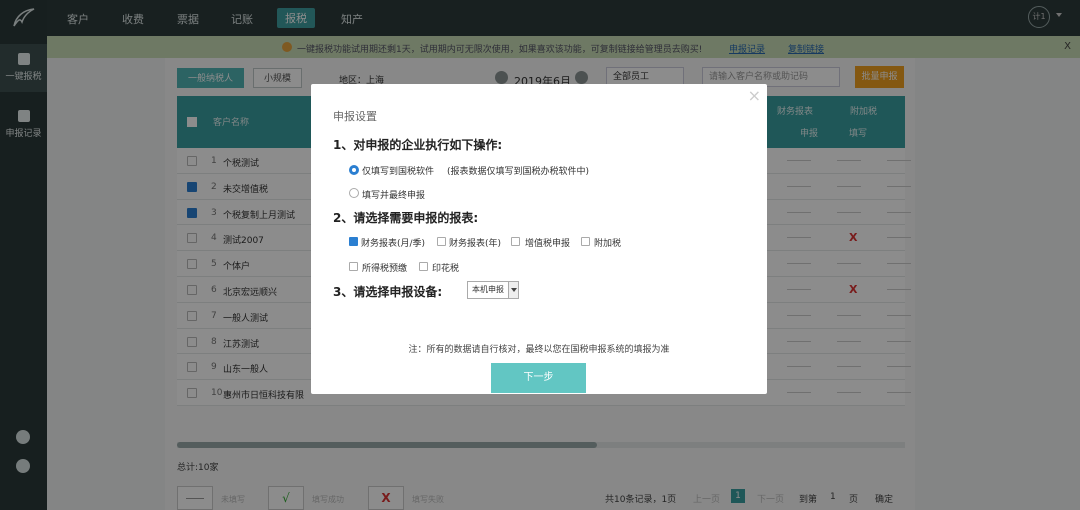 This screenshot has width=1080, height=510. What do you see at coordinates (423, 266) in the screenshot?
I see `checkbox-stamp-tax` at bounding box center [423, 266].